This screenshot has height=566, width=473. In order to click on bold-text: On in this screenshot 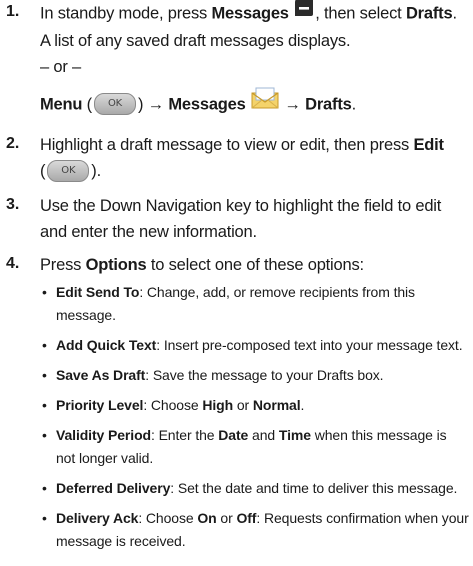, I will do `click(207, 518)`.